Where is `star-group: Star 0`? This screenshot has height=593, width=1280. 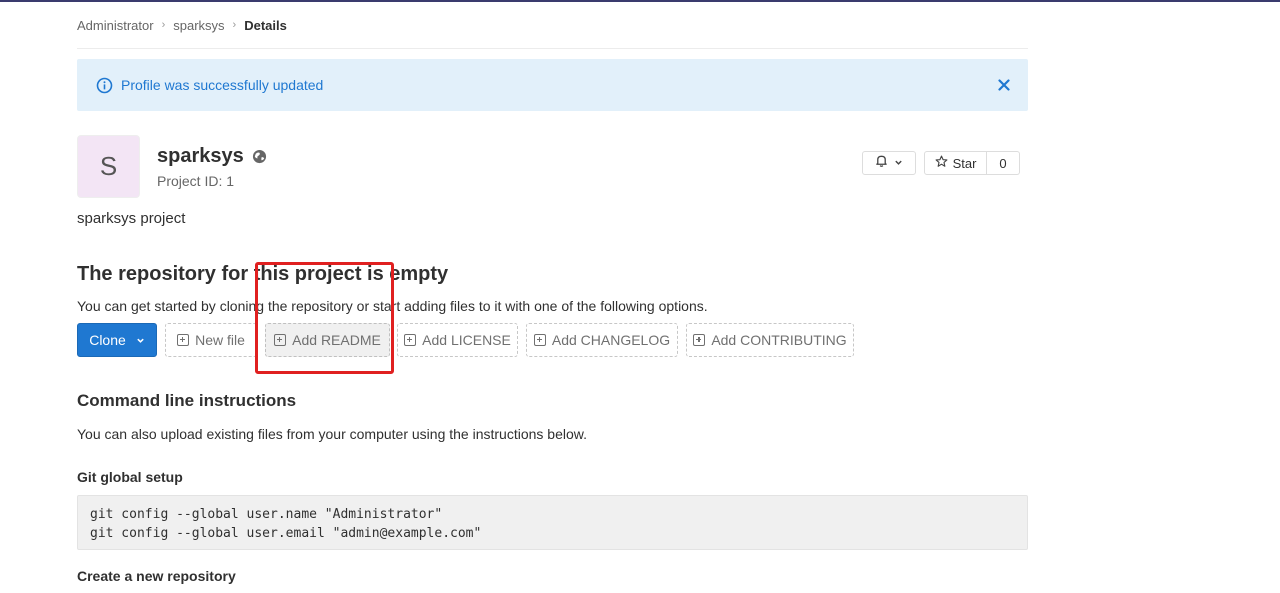 star-group: Star 0 is located at coordinates (972, 163).